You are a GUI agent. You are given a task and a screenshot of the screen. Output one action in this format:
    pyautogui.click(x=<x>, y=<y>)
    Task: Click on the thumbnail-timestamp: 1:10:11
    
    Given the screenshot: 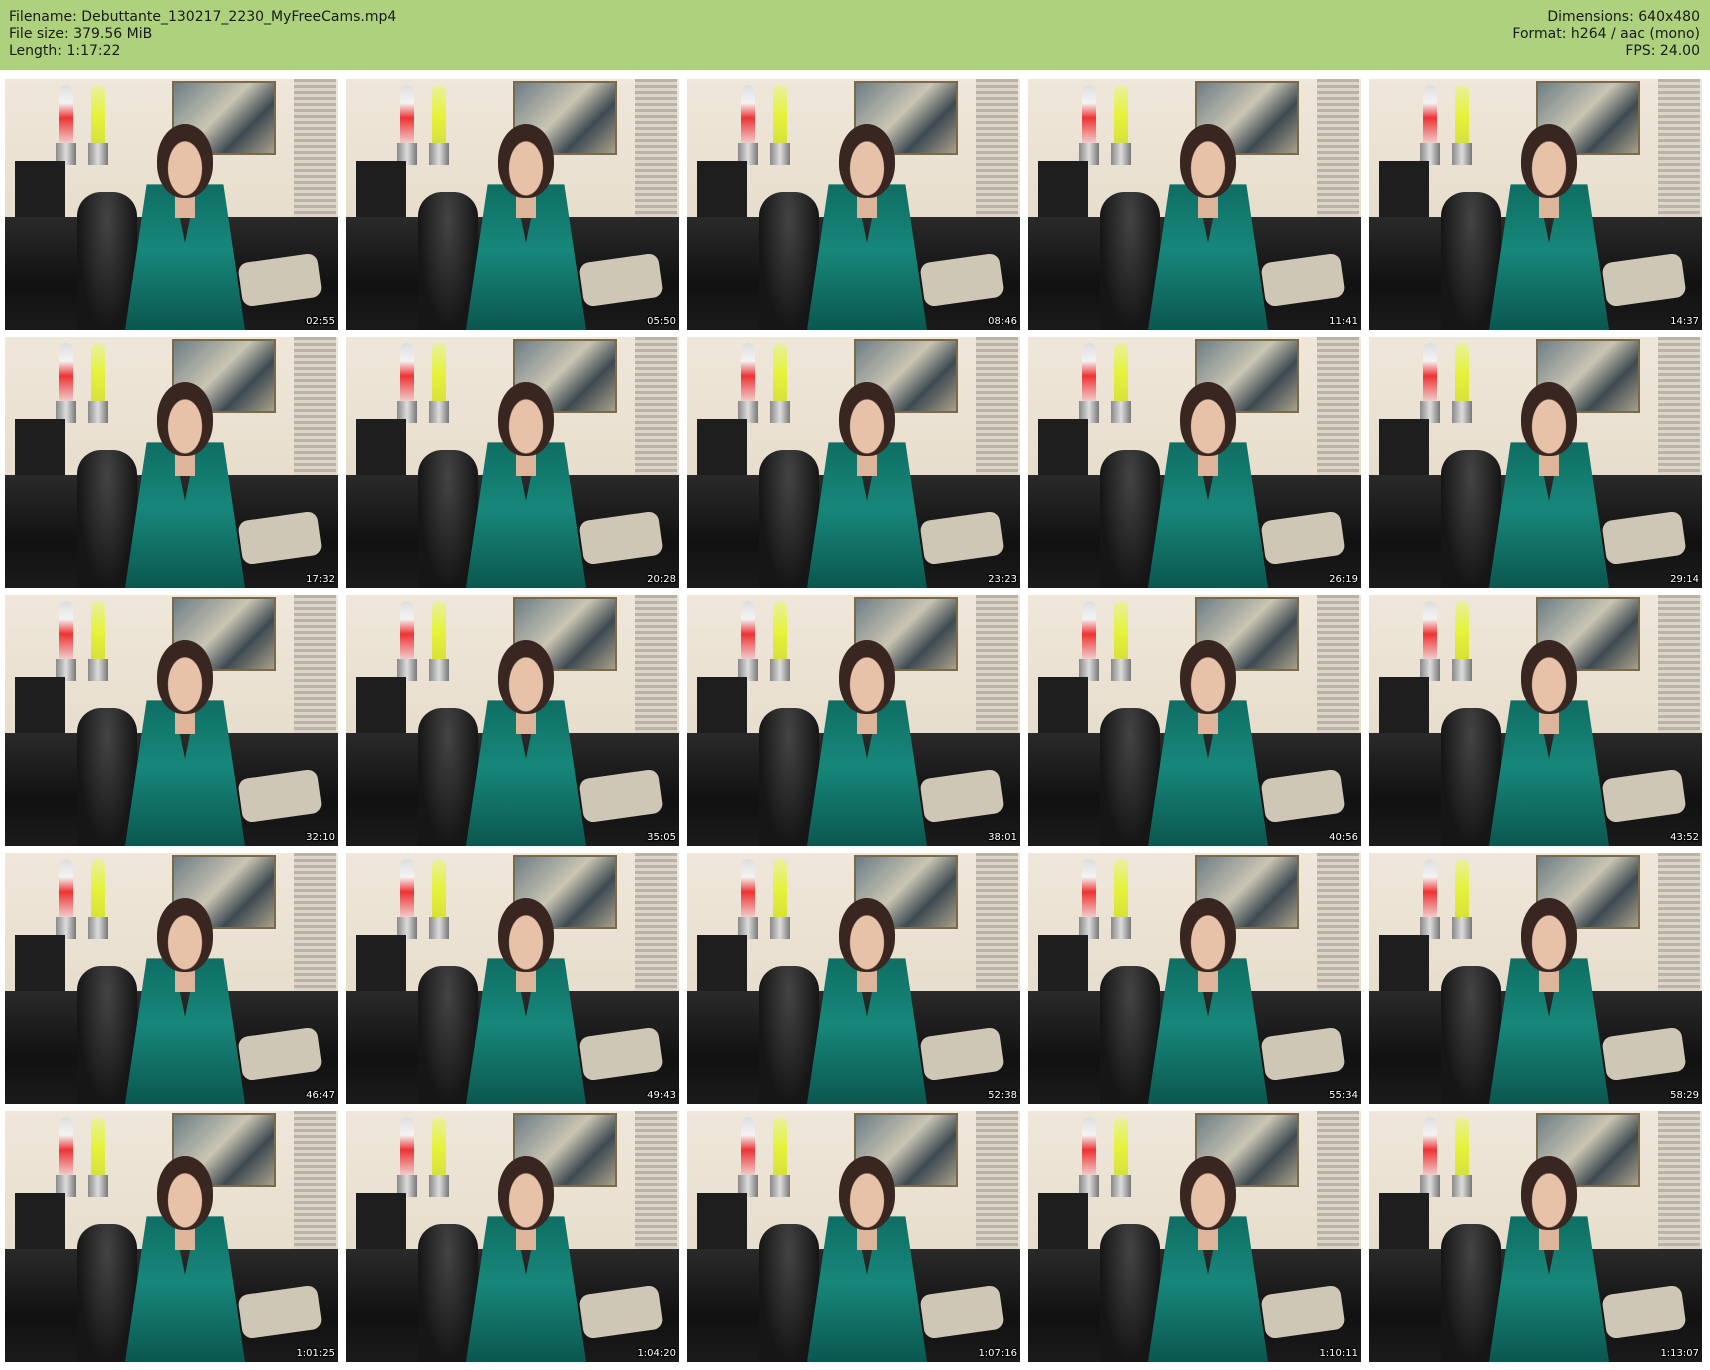 What is the action you would take?
    pyautogui.click(x=1338, y=1353)
    